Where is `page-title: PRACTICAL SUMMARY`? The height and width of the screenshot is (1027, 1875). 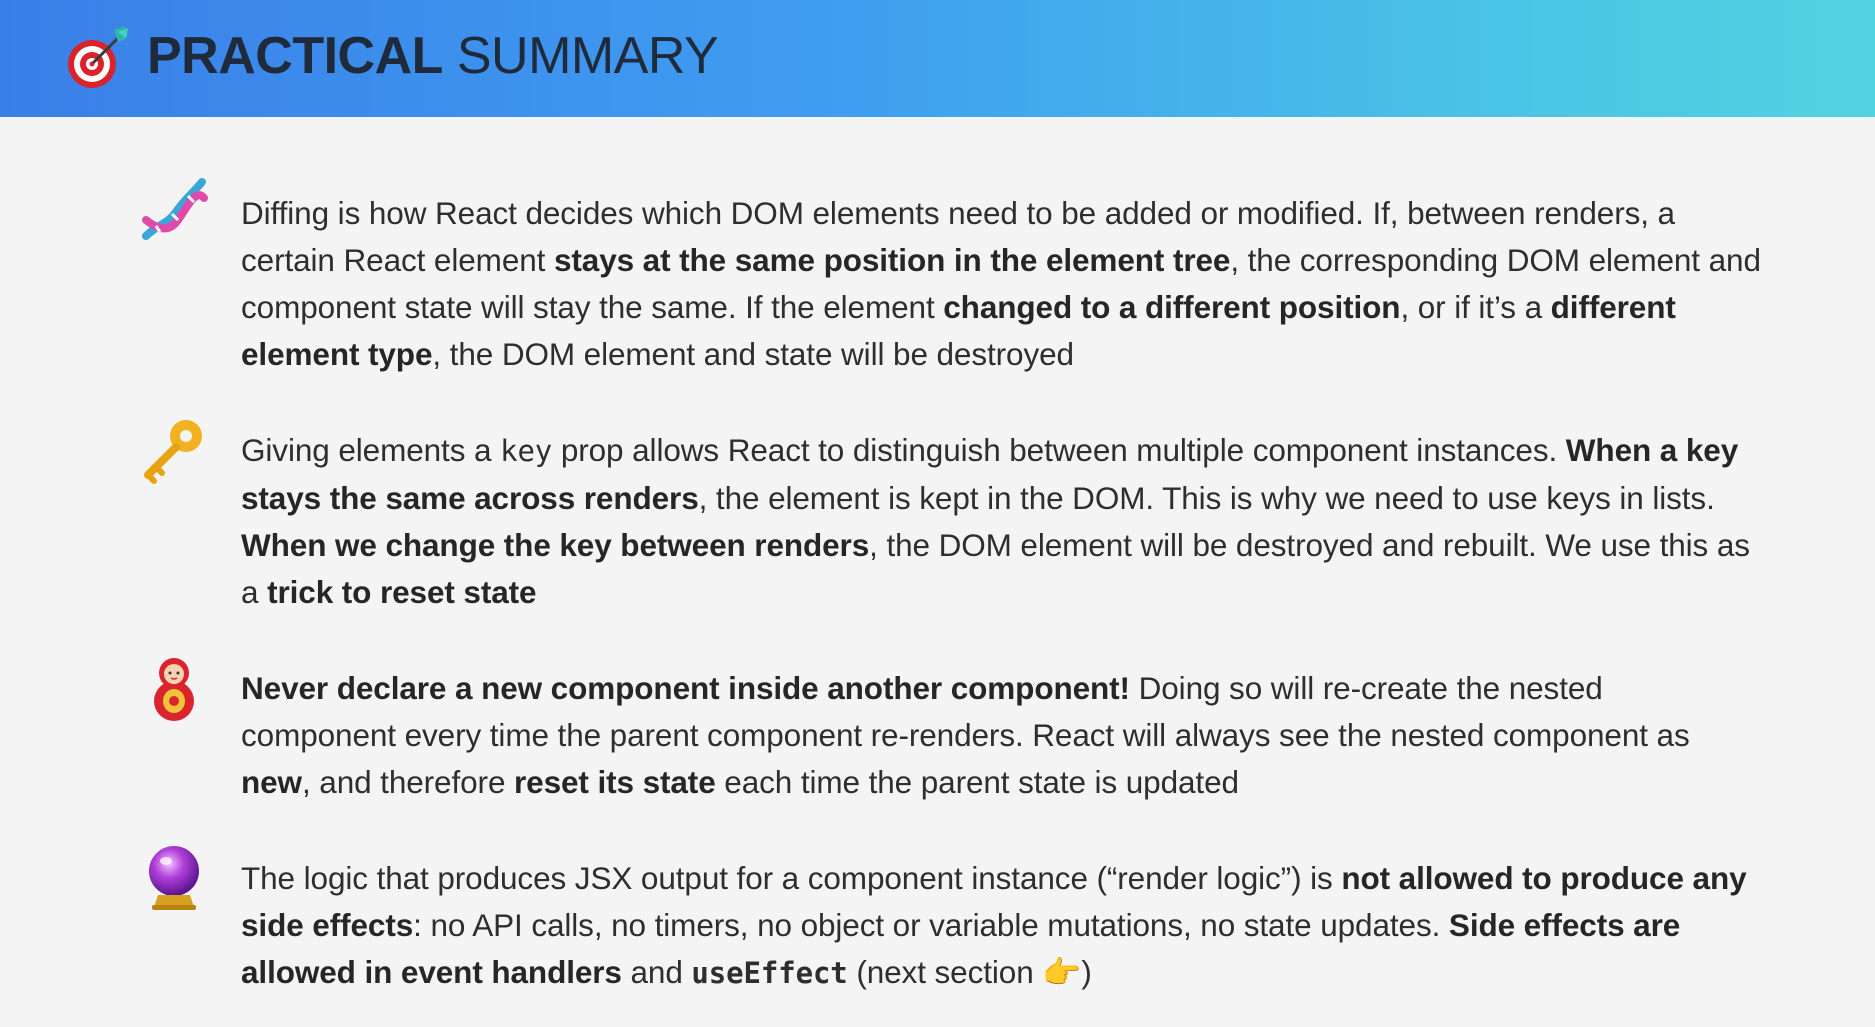 page-title: PRACTICAL SUMMARY is located at coordinates (433, 56).